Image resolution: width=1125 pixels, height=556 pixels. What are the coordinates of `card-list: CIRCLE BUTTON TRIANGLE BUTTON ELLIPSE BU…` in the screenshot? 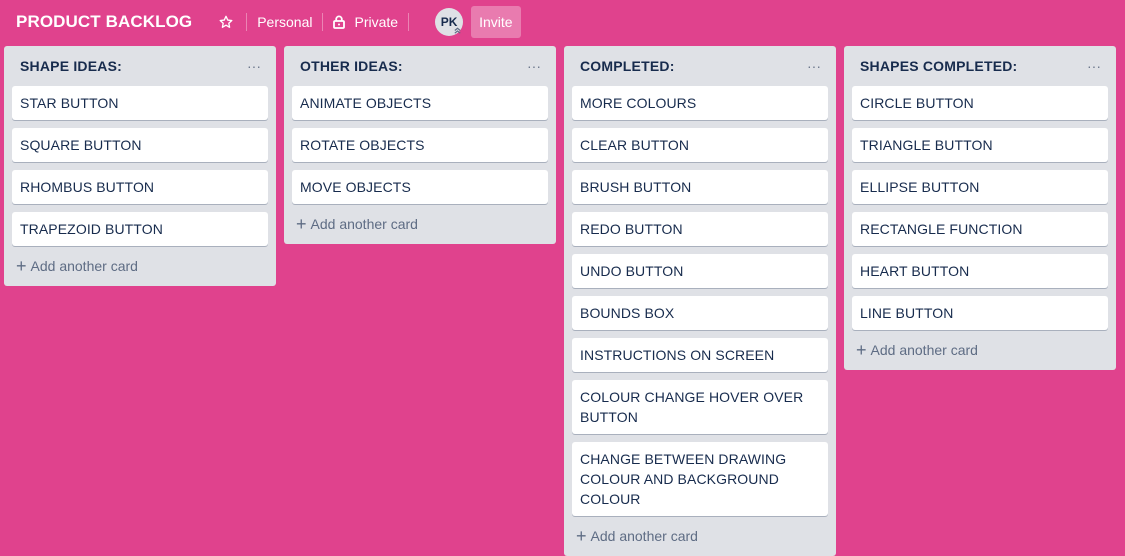 It's located at (980, 208).